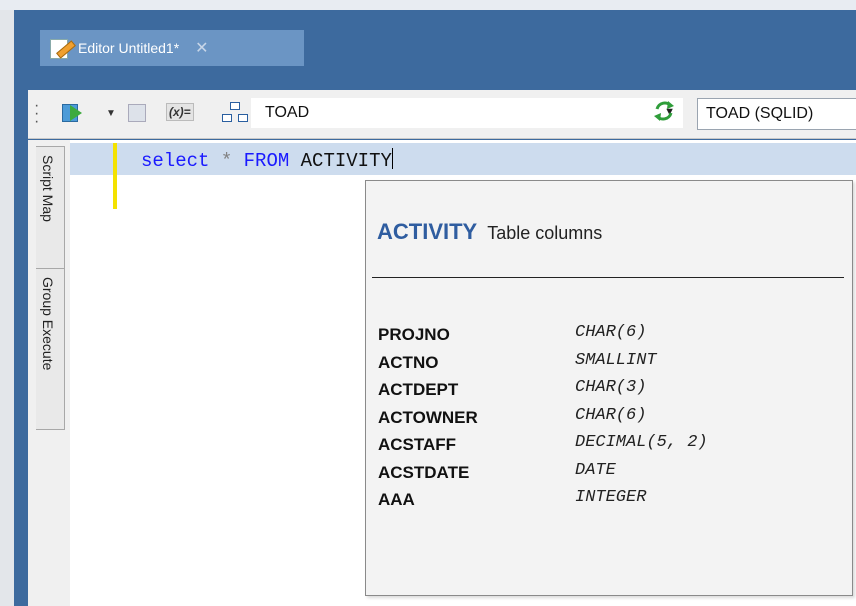 The image size is (856, 606). I want to click on popup-header: ACTIVITY Table columns, so click(489, 232).